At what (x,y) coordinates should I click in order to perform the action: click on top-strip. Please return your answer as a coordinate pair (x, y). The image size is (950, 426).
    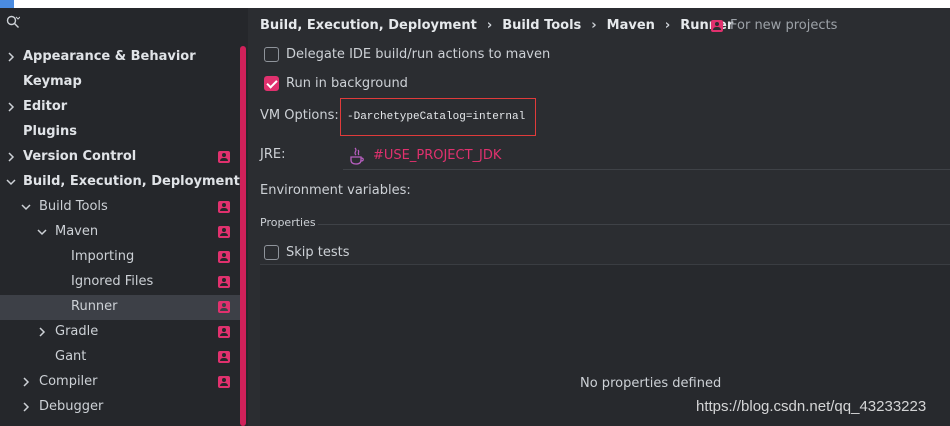
    Looking at the image, I should click on (475, 4).